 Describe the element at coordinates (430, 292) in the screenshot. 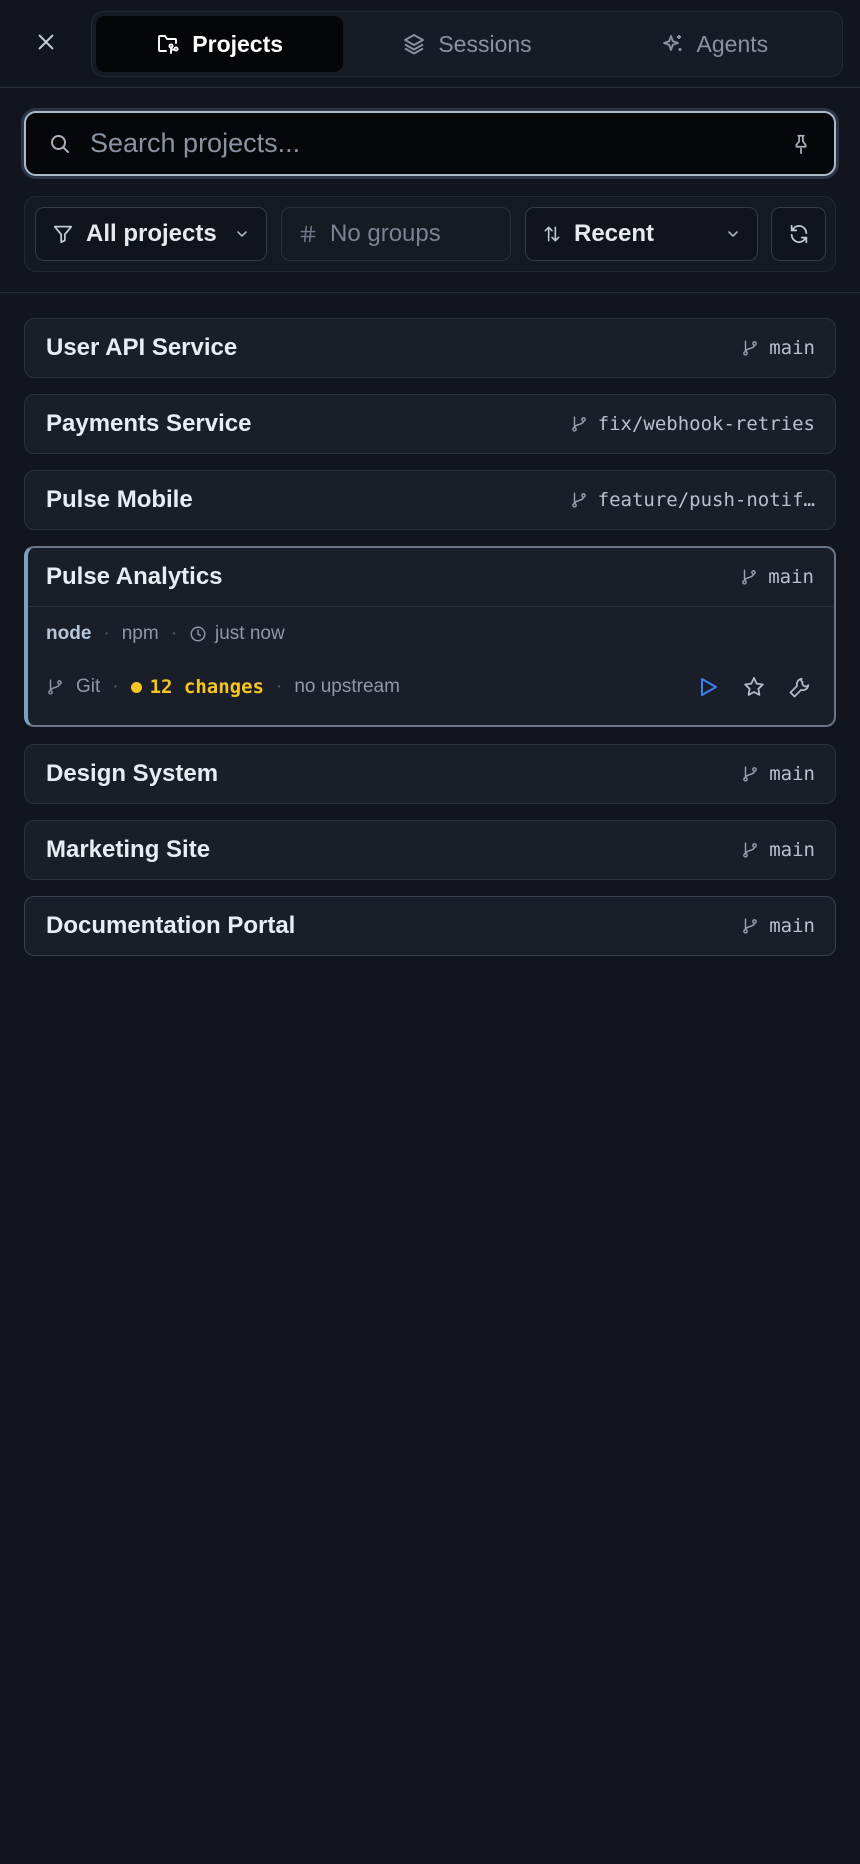

I see `divider` at that location.